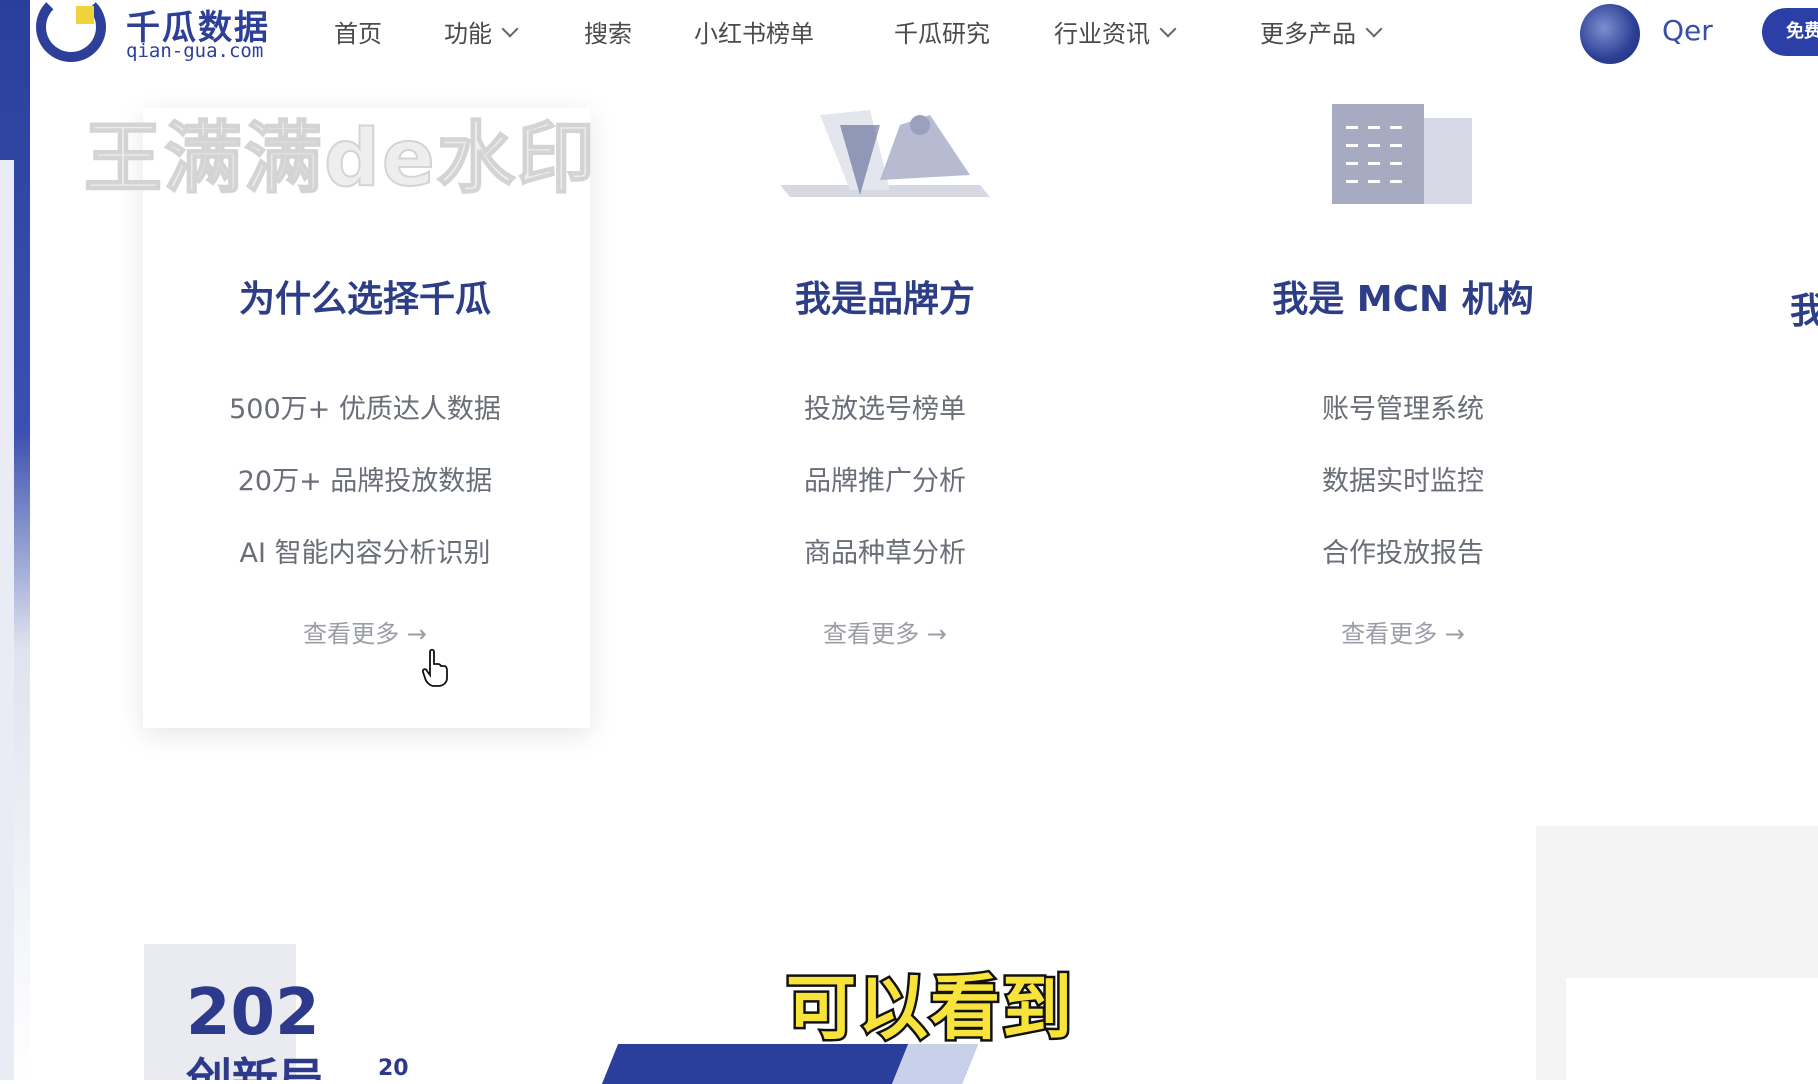 This screenshot has width=1818, height=1084. I want to click on feature-item: 品牌推广分析, so click(885, 481).